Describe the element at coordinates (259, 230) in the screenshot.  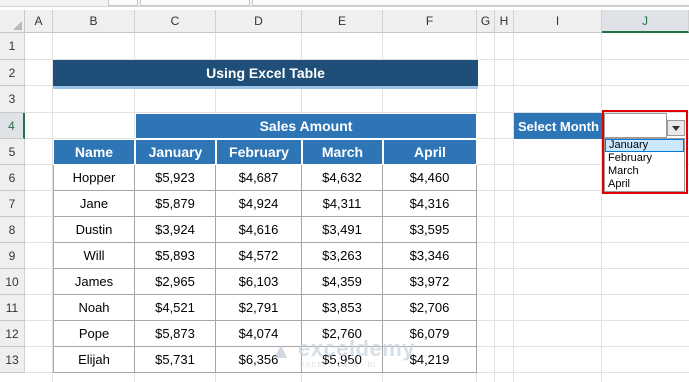
I see `table-value-cell: $4,616` at that location.